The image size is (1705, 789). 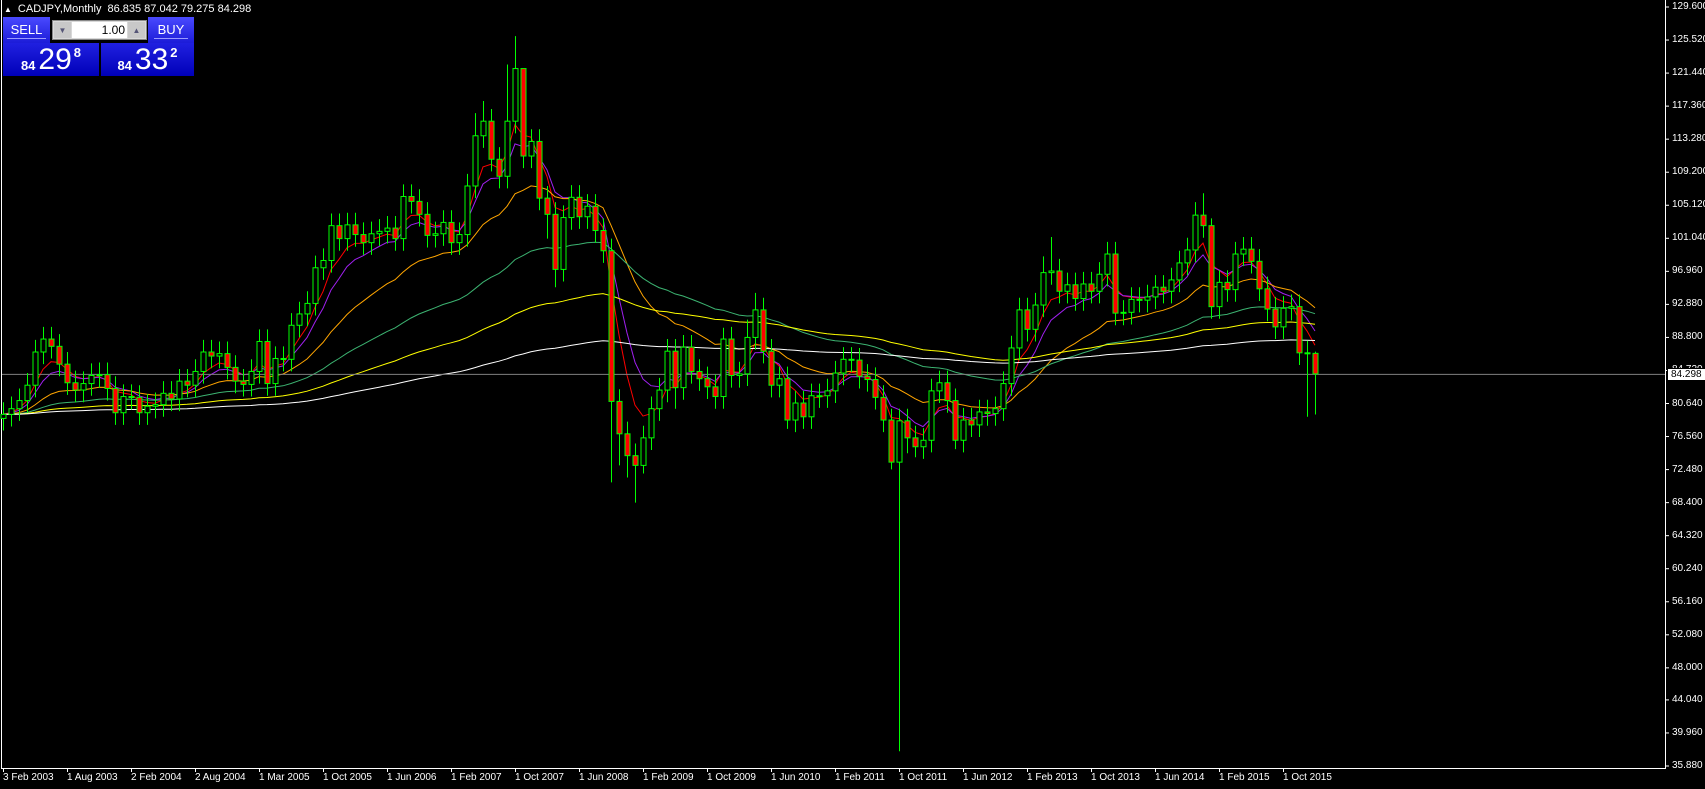 I want to click on price-tick-label: 109.200, so click(x=1688, y=172).